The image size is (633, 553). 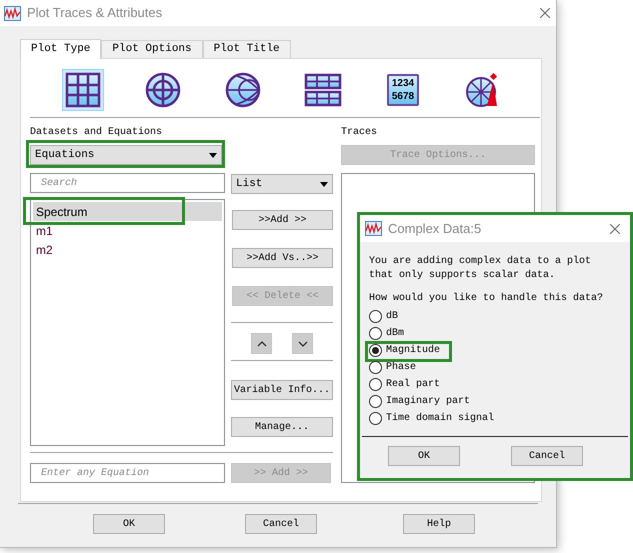 I want to click on option-label: Magnitude, so click(x=413, y=351).